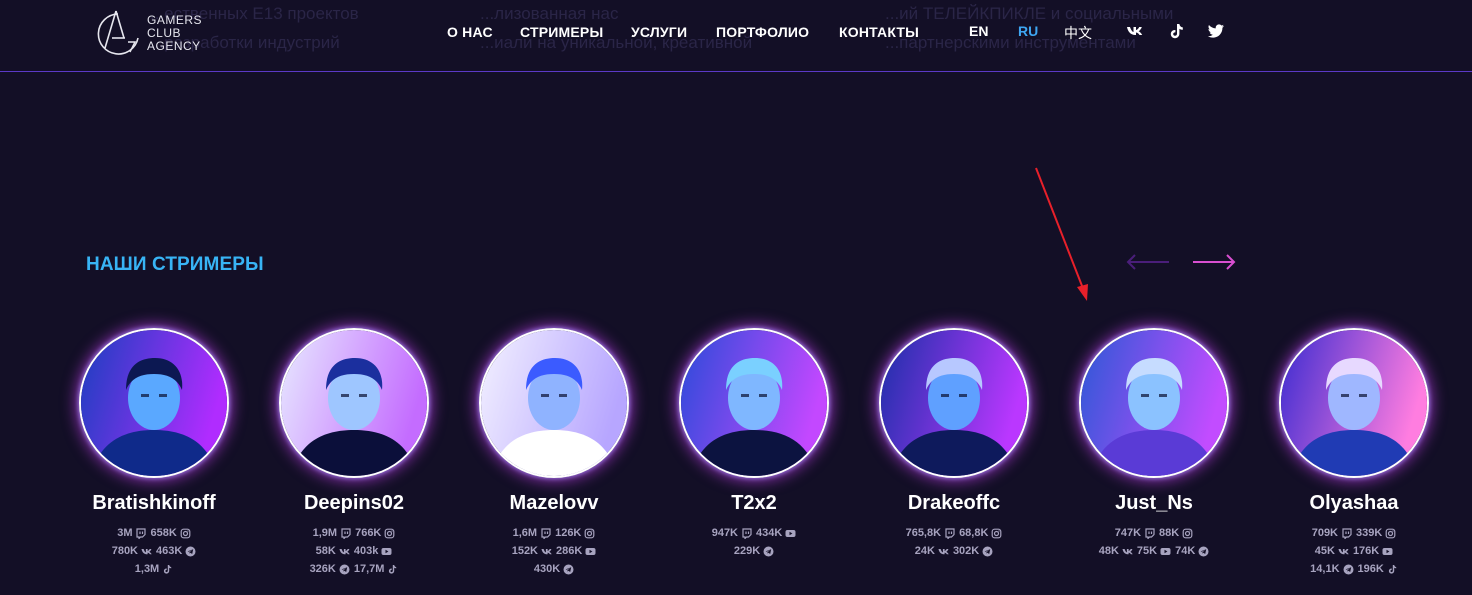  I want to click on streamer-card: Mazelovv 1,6M 126K 152K 286K 430K, so click(554, 458).